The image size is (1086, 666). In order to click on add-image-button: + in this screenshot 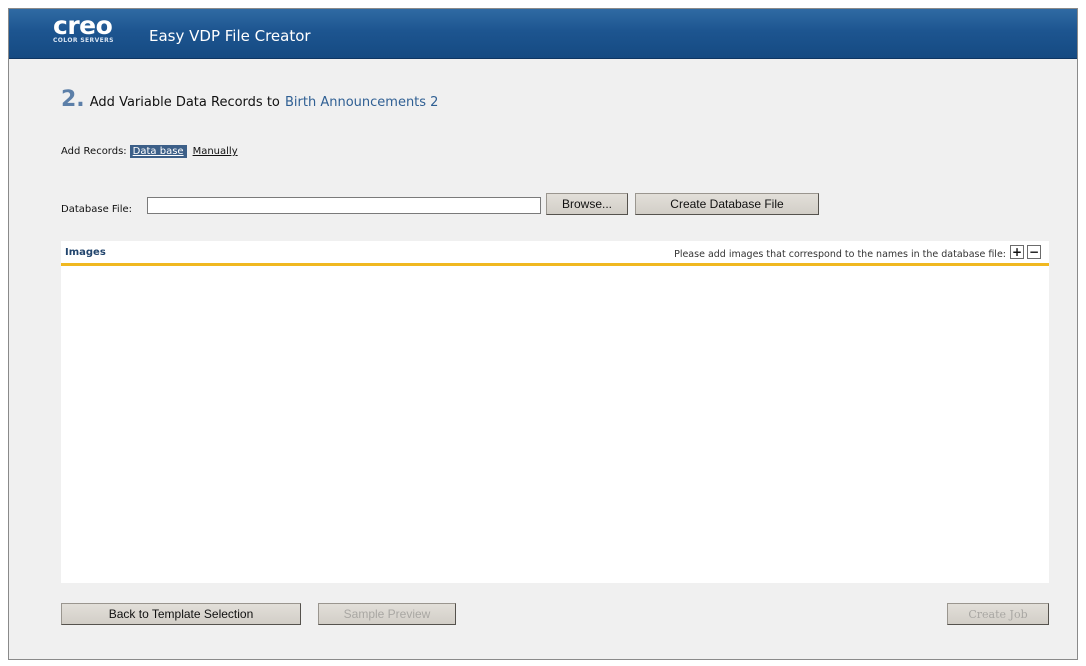, I will do `click(1017, 252)`.